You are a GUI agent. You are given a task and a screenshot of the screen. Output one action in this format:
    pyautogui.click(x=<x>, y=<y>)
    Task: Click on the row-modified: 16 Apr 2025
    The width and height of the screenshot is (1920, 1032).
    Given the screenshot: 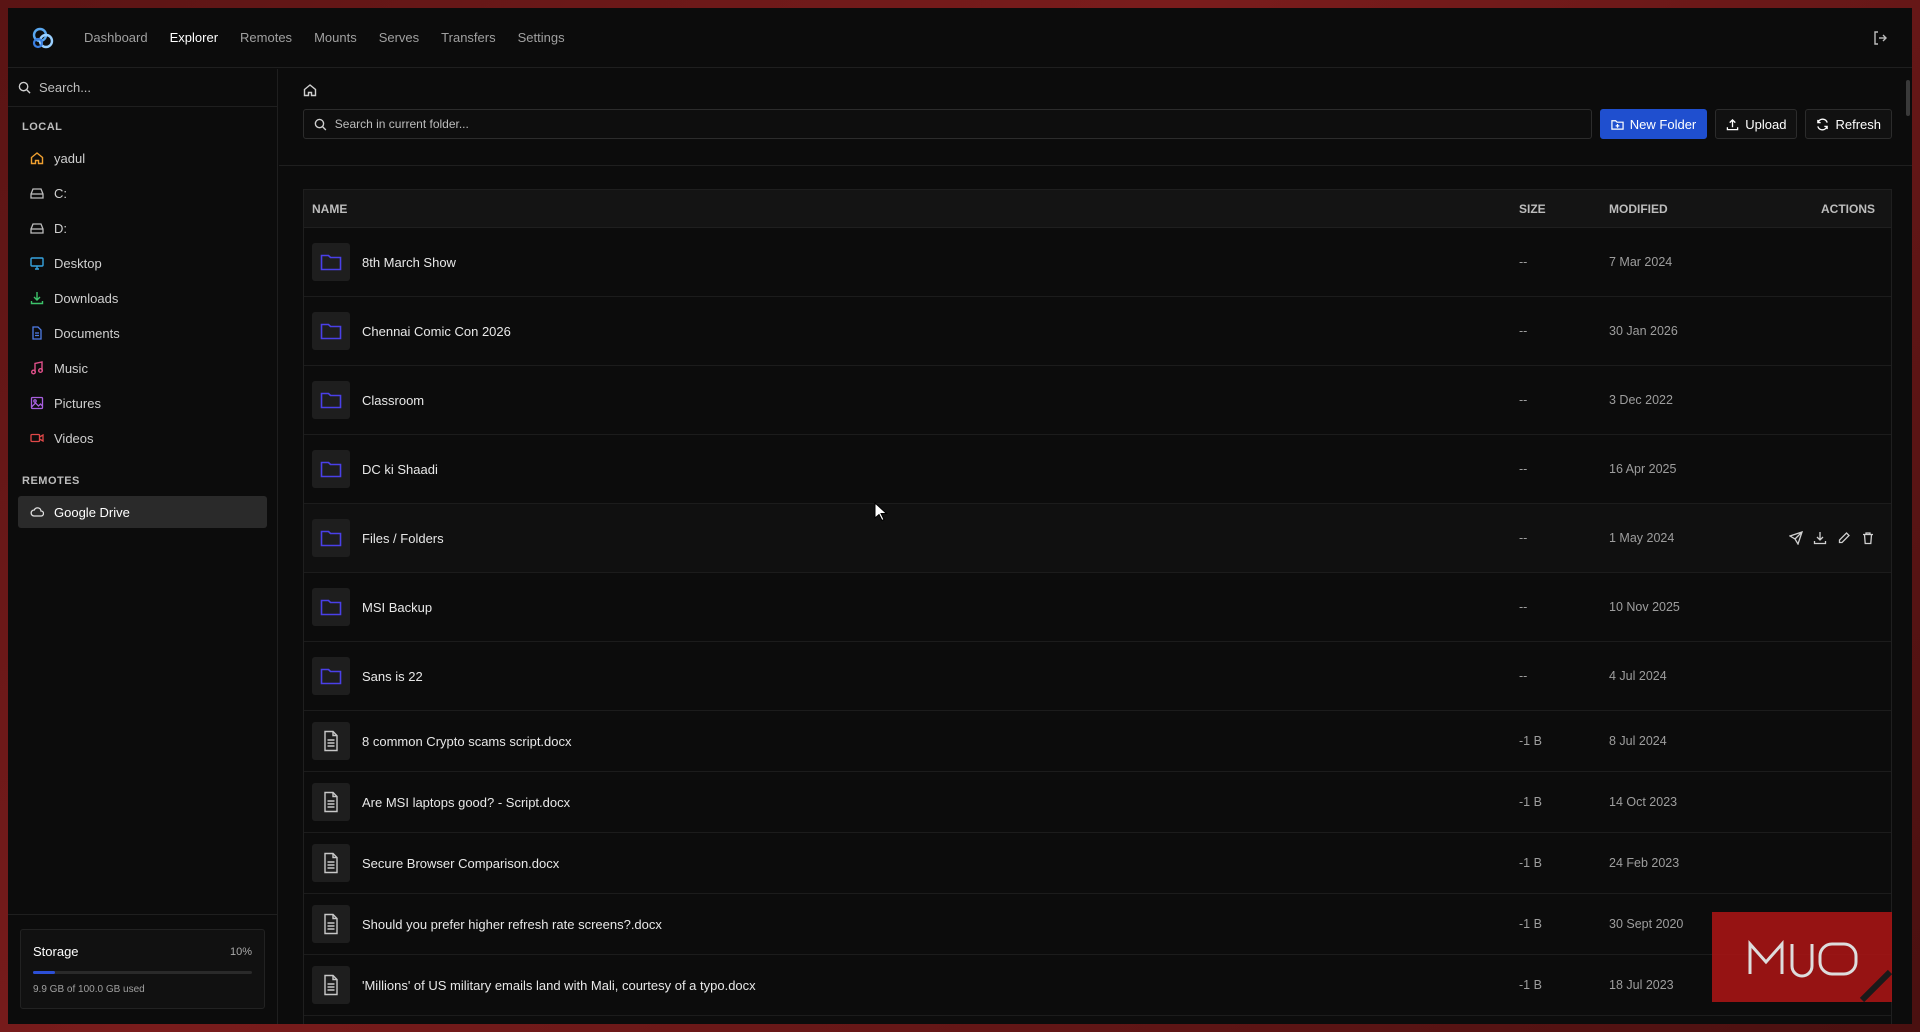 What is the action you would take?
    pyautogui.click(x=1643, y=469)
    